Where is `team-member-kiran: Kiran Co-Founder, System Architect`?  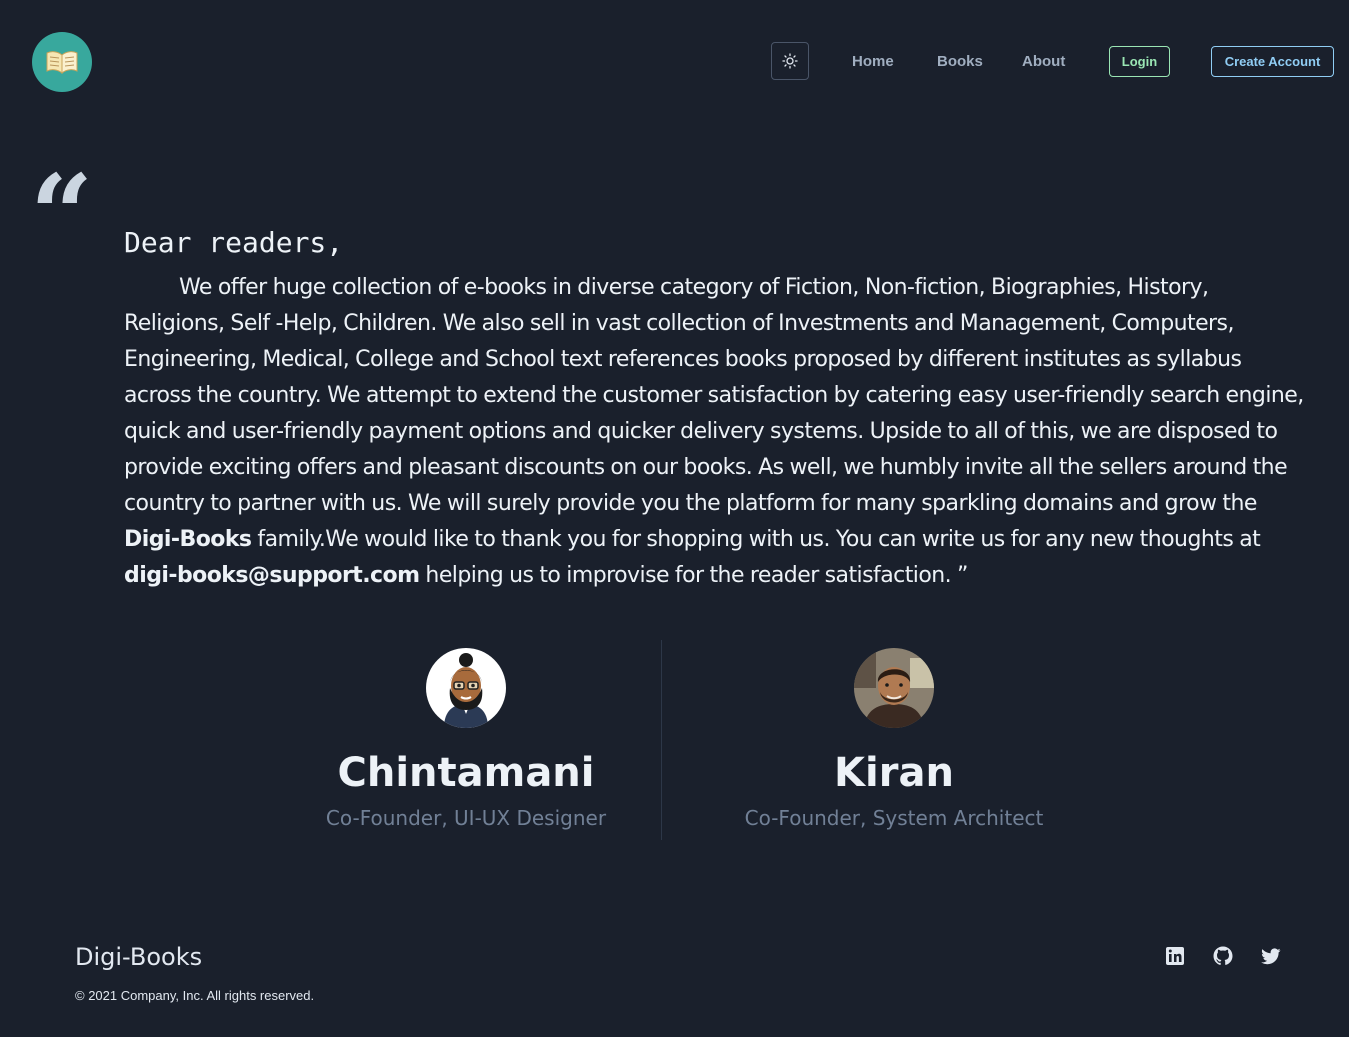 team-member-kiran: Kiran Co-Founder, System Architect is located at coordinates (894, 739).